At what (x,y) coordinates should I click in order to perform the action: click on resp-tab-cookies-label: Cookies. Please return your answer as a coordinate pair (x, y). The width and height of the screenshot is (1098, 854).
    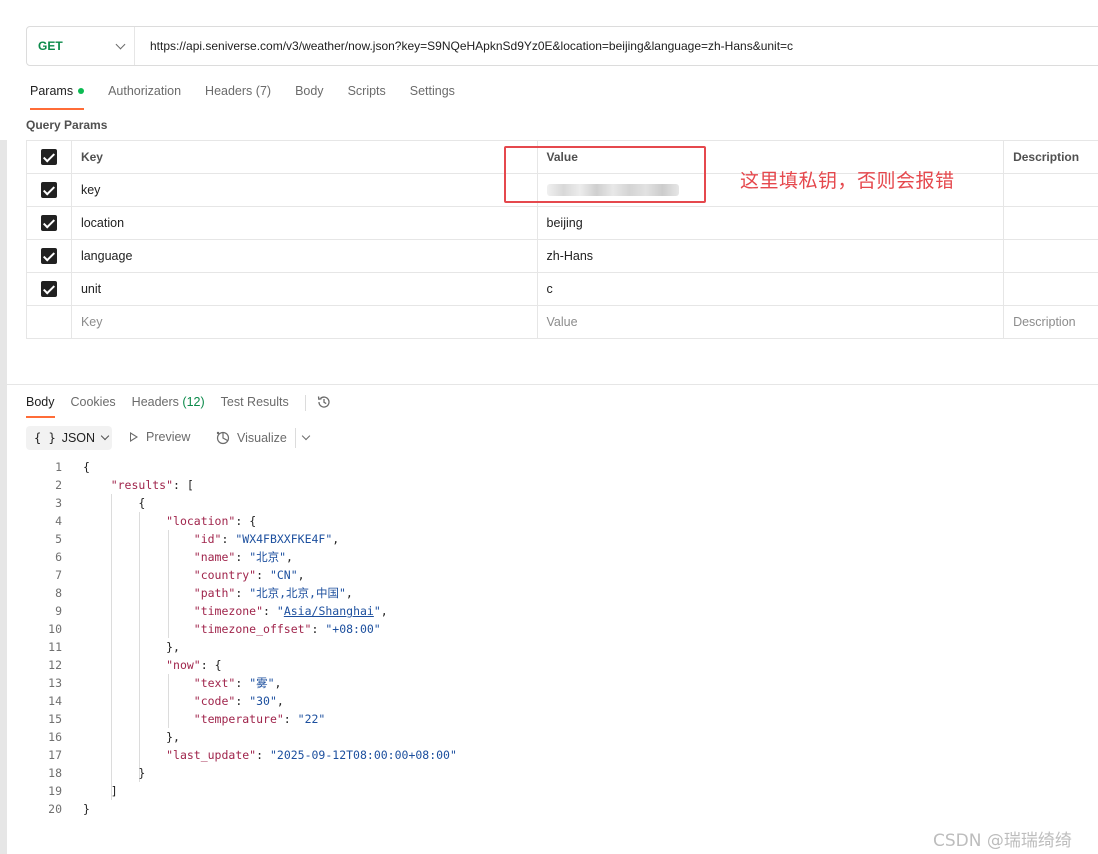
    Looking at the image, I should click on (93, 402).